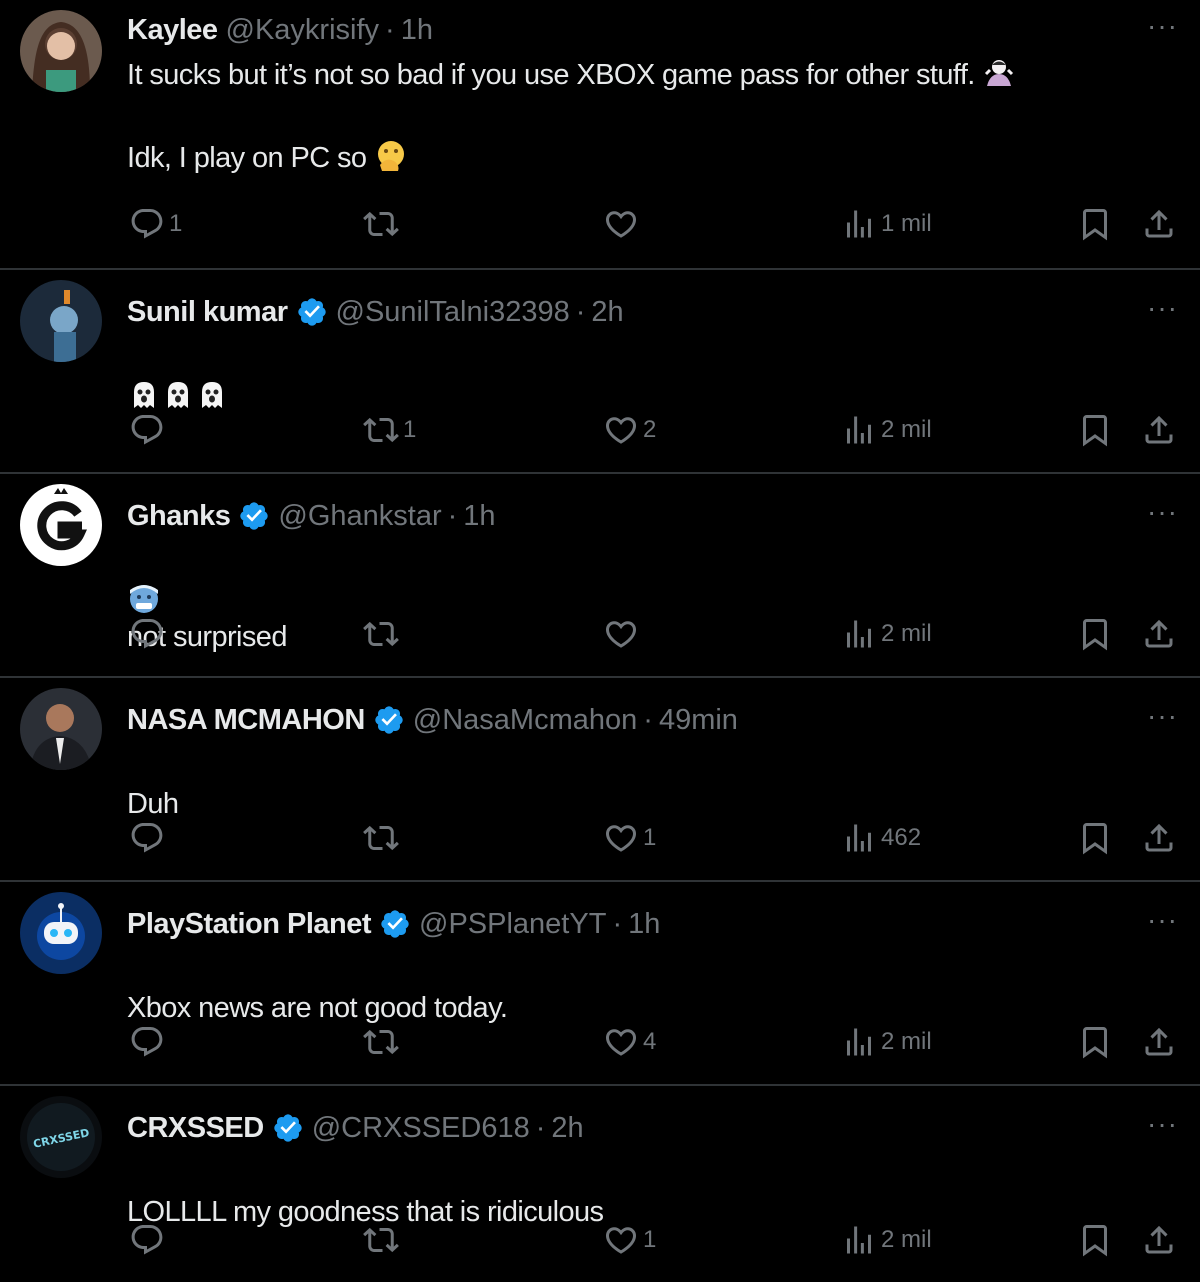 The width and height of the screenshot is (1200, 1282). Describe the element at coordinates (207, 312) in the screenshot. I see `display-name: Sunil kumar` at that location.